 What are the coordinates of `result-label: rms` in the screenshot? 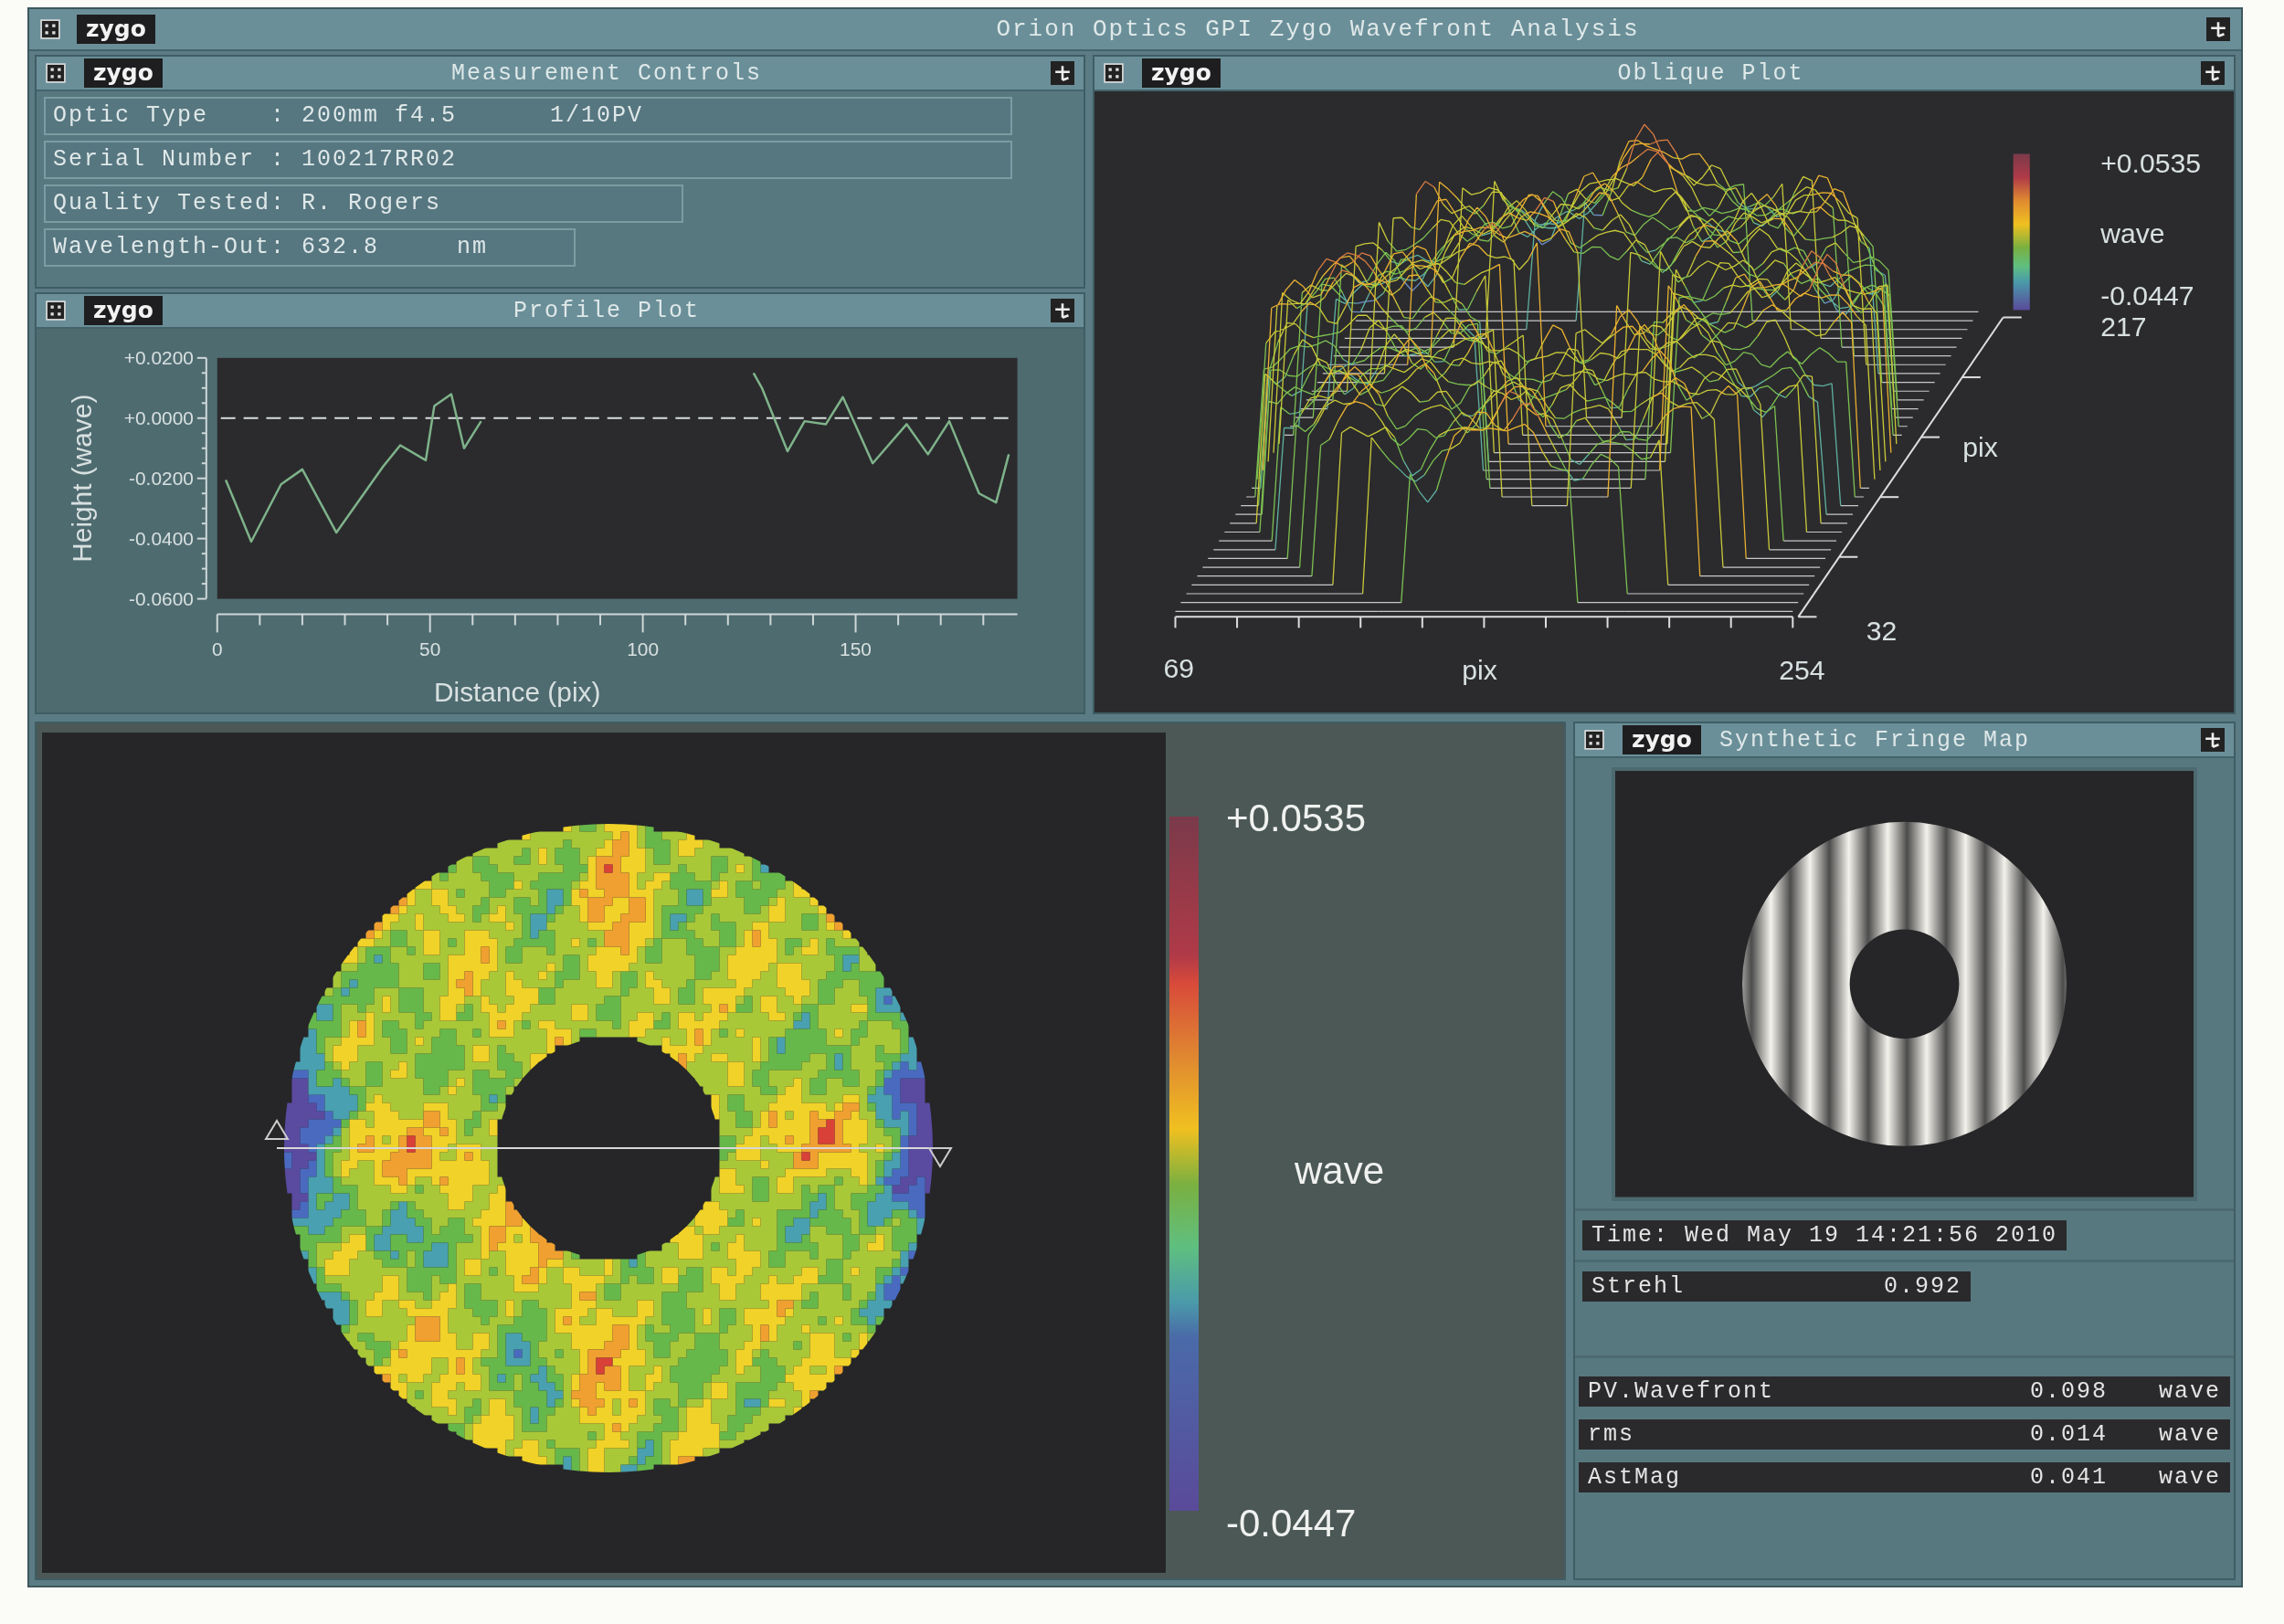 It's located at (1611, 1434).